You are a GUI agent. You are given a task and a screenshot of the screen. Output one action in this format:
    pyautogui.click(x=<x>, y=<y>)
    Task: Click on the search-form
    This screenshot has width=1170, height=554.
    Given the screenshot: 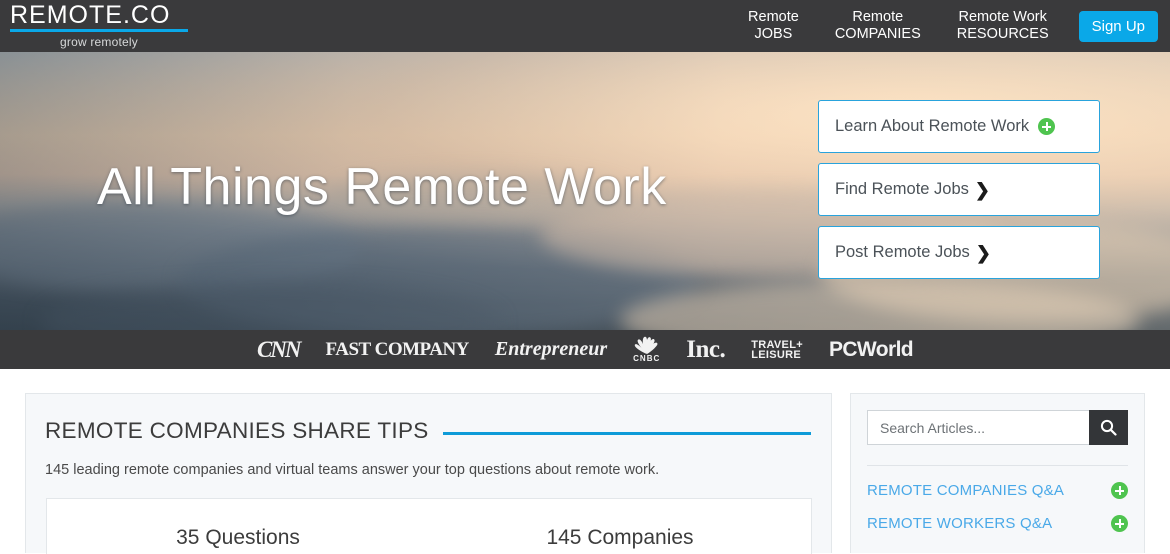 What is the action you would take?
    pyautogui.click(x=997, y=427)
    